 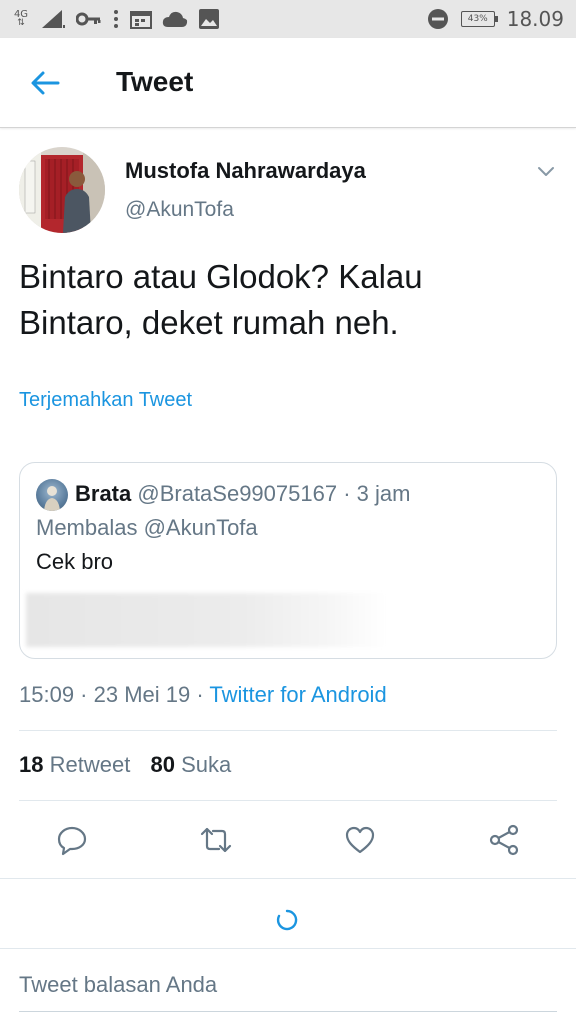 What do you see at coordinates (287, 920) in the screenshot?
I see `loading-spinner-icon` at bounding box center [287, 920].